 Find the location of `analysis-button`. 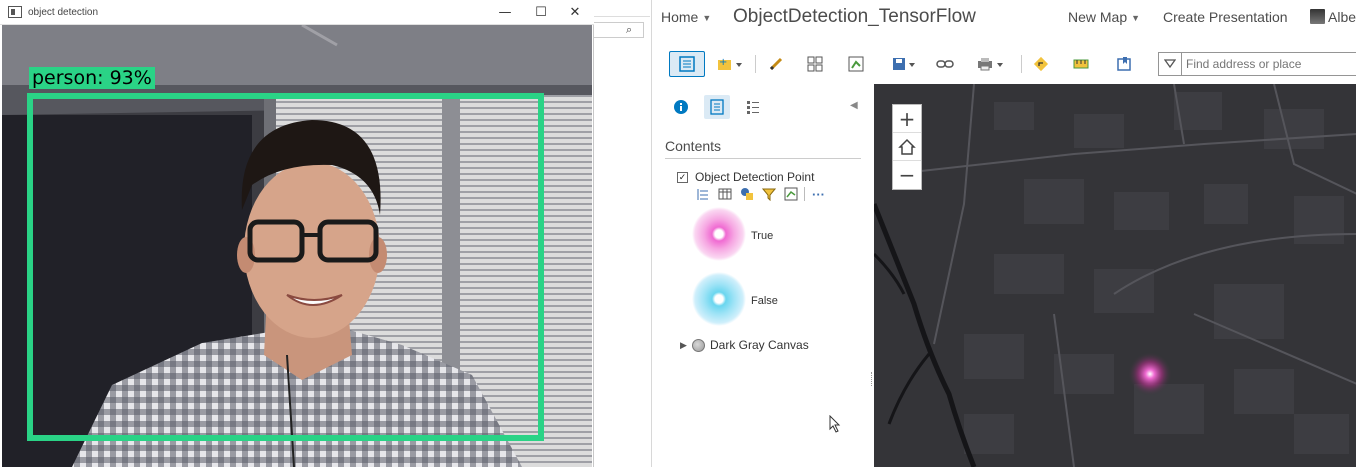

analysis-button is located at coordinates (856, 64).